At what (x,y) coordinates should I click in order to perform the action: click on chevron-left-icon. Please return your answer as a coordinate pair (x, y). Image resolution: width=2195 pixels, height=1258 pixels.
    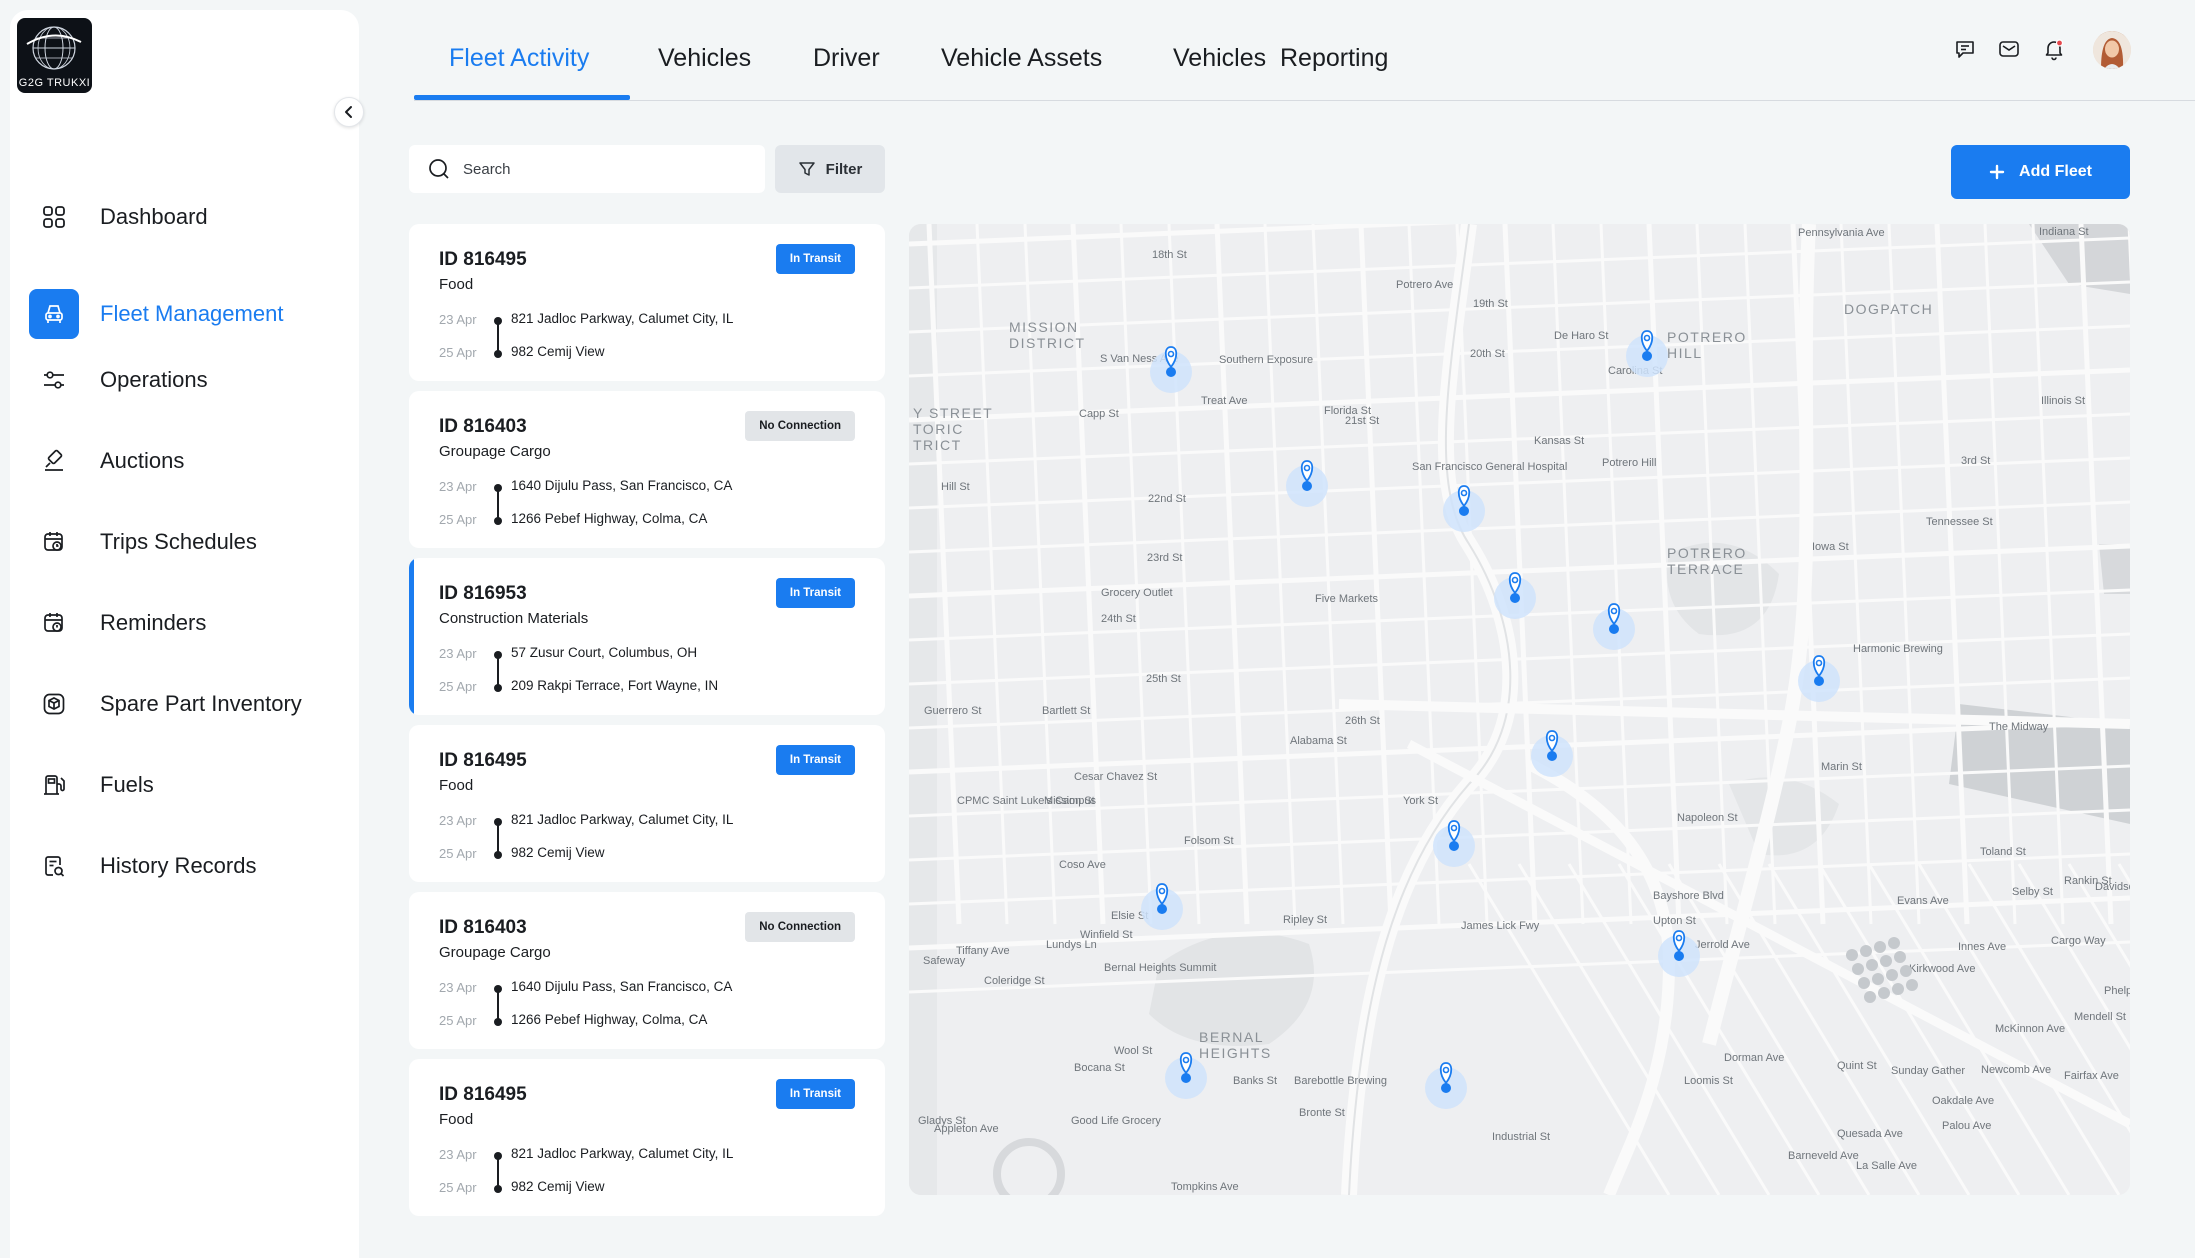
    Looking at the image, I should click on (348, 112).